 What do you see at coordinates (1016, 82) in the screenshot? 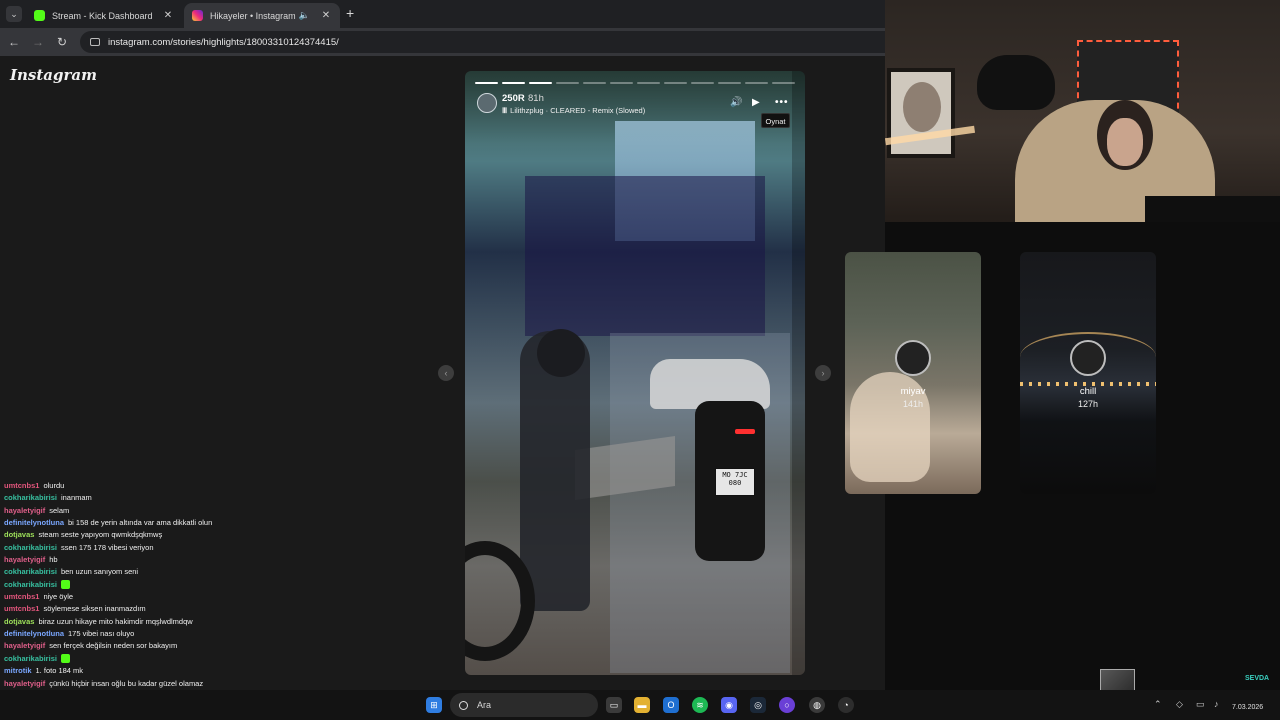
I see `webcam-motorcycle-art` at bounding box center [1016, 82].